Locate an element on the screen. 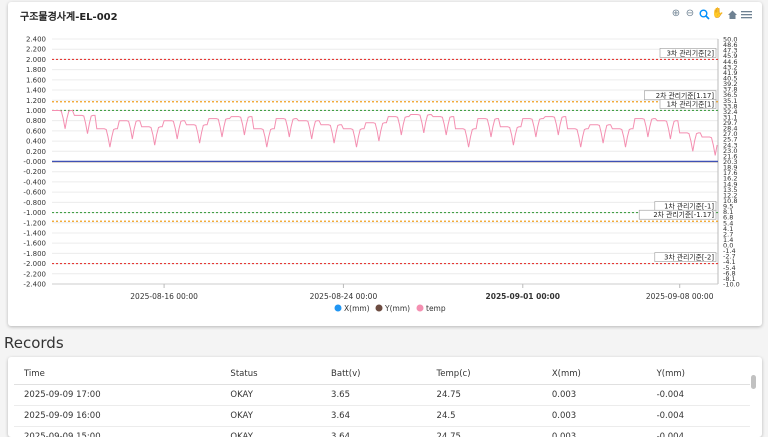 The image size is (768, 437). threshold-label: 1차 관리기준[1] is located at coordinates (691, 103).